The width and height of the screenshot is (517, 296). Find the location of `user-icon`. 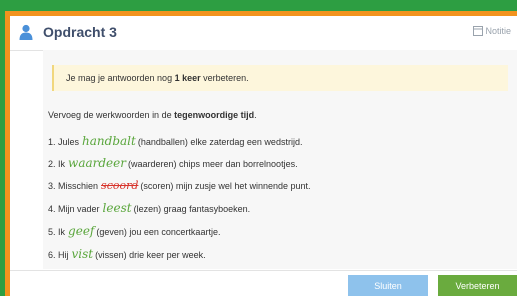

user-icon is located at coordinates (26, 32).